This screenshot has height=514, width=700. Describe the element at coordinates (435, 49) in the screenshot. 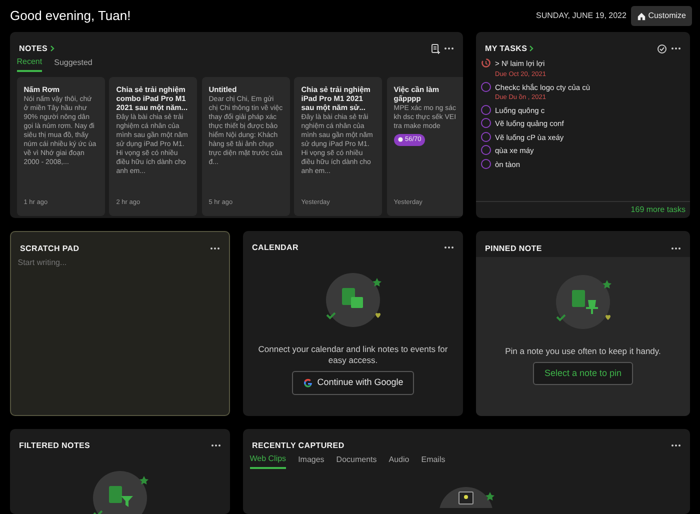

I see `new-note-icon` at that location.